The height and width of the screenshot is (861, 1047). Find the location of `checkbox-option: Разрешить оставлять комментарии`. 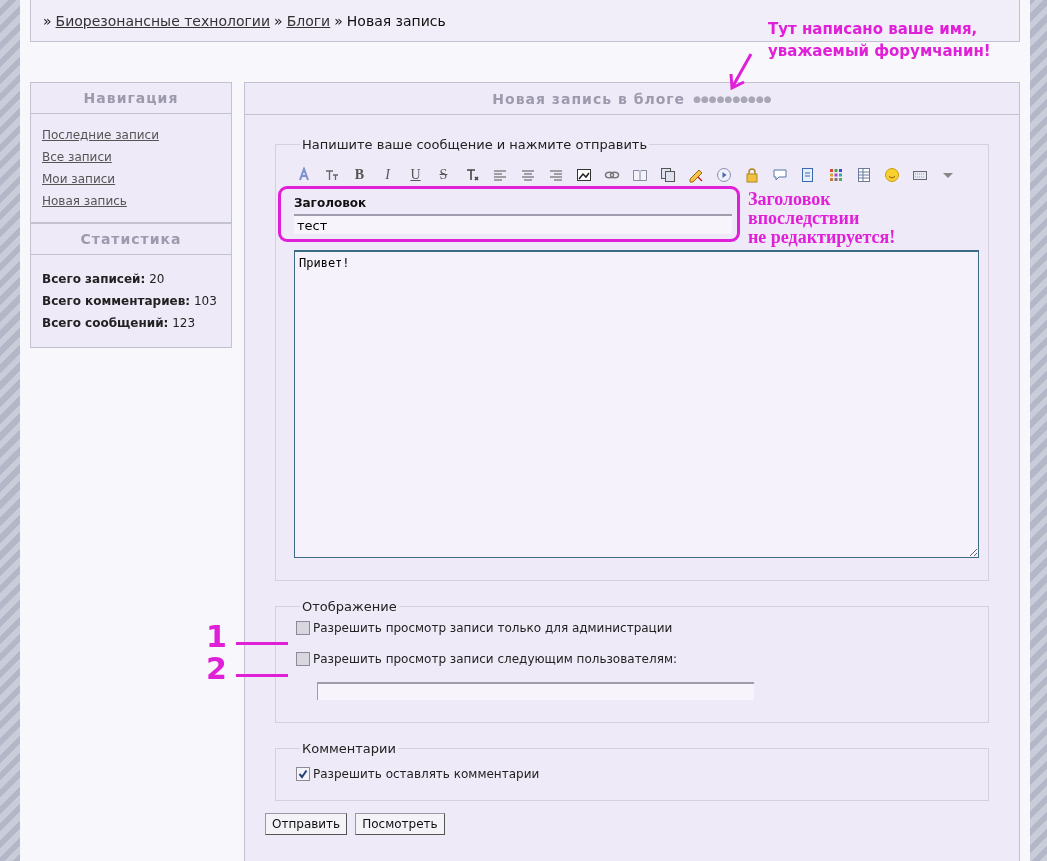

checkbox-option: Разрешить оставлять комментарии is located at coordinates (642, 774).